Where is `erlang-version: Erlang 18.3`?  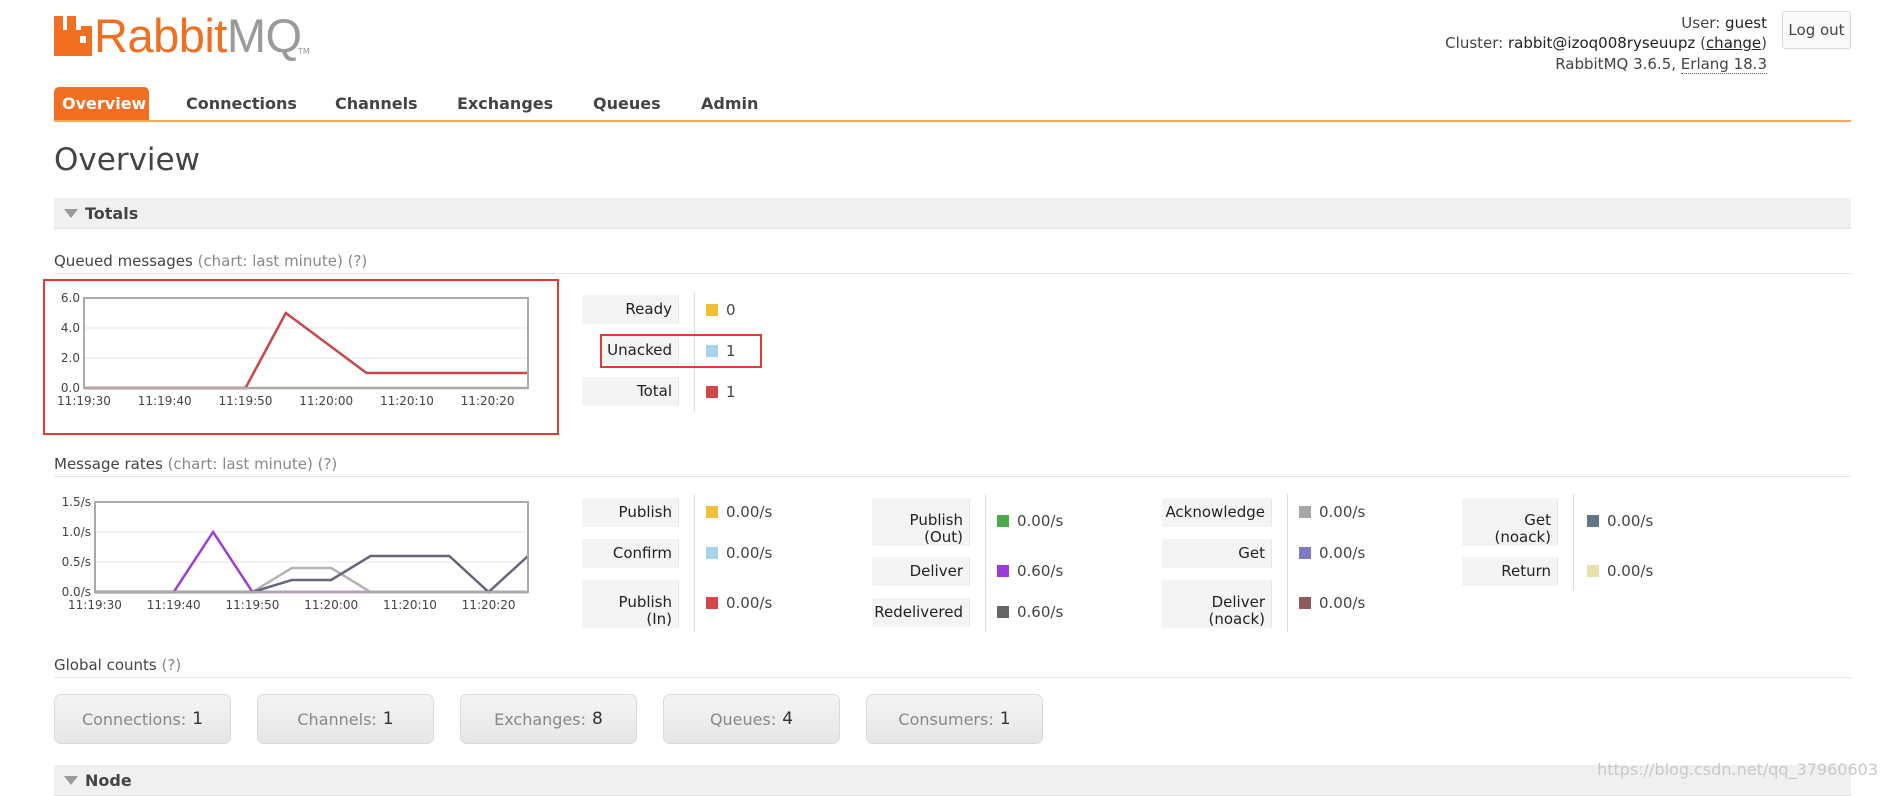 erlang-version: Erlang 18.3 is located at coordinates (1723, 64).